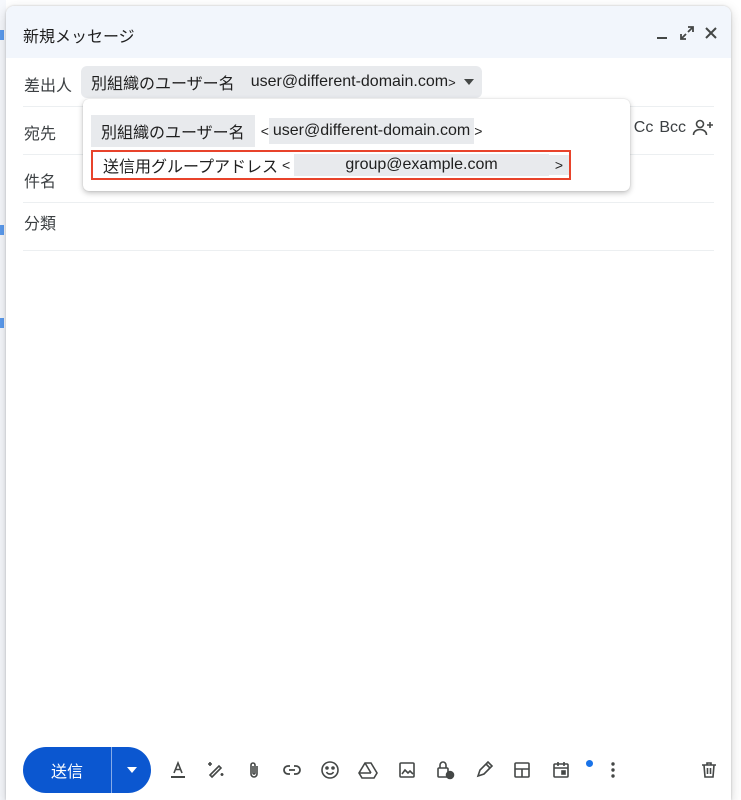 The height and width of the screenshot is (800, 741). Describe the element at coordinates (178, 770) in the screenshot. I see `format-text-icon` at that location.